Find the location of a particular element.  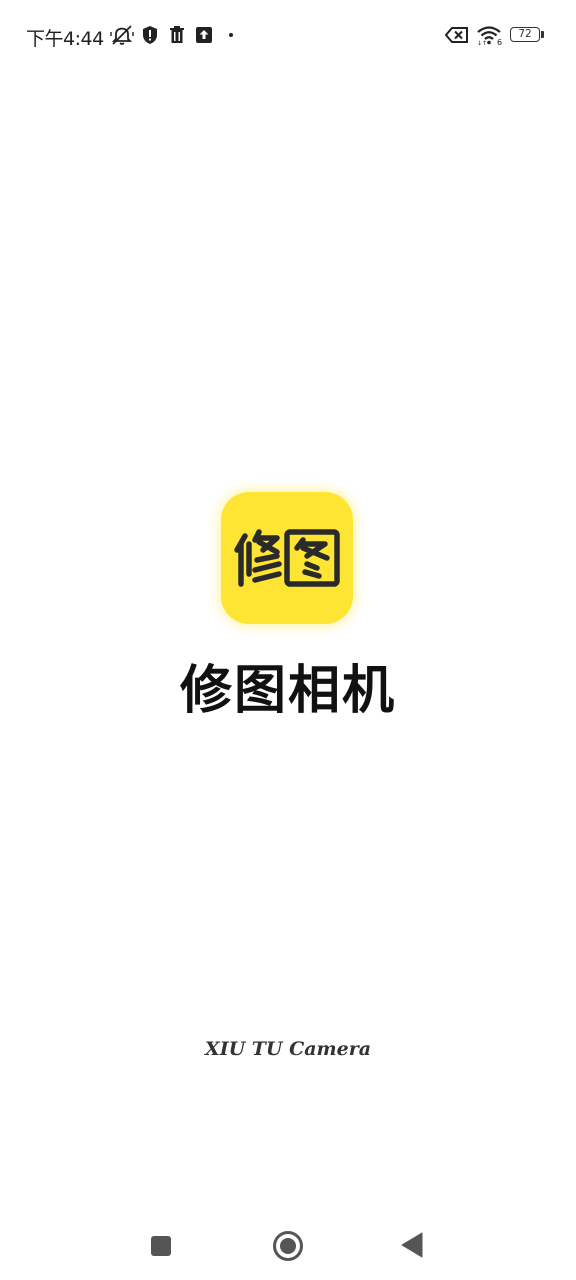

battery-icon: 72 is located at coordinates (525, 34).